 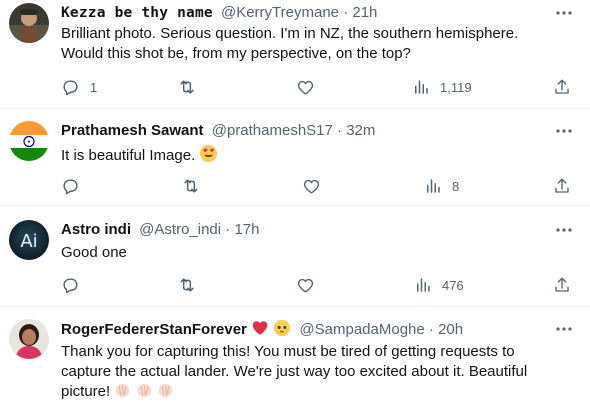 What do you see at coordinates (94, 252) in the screenshot?
I see `tweet-text-line: Good one` at bounding box center [94, 252].